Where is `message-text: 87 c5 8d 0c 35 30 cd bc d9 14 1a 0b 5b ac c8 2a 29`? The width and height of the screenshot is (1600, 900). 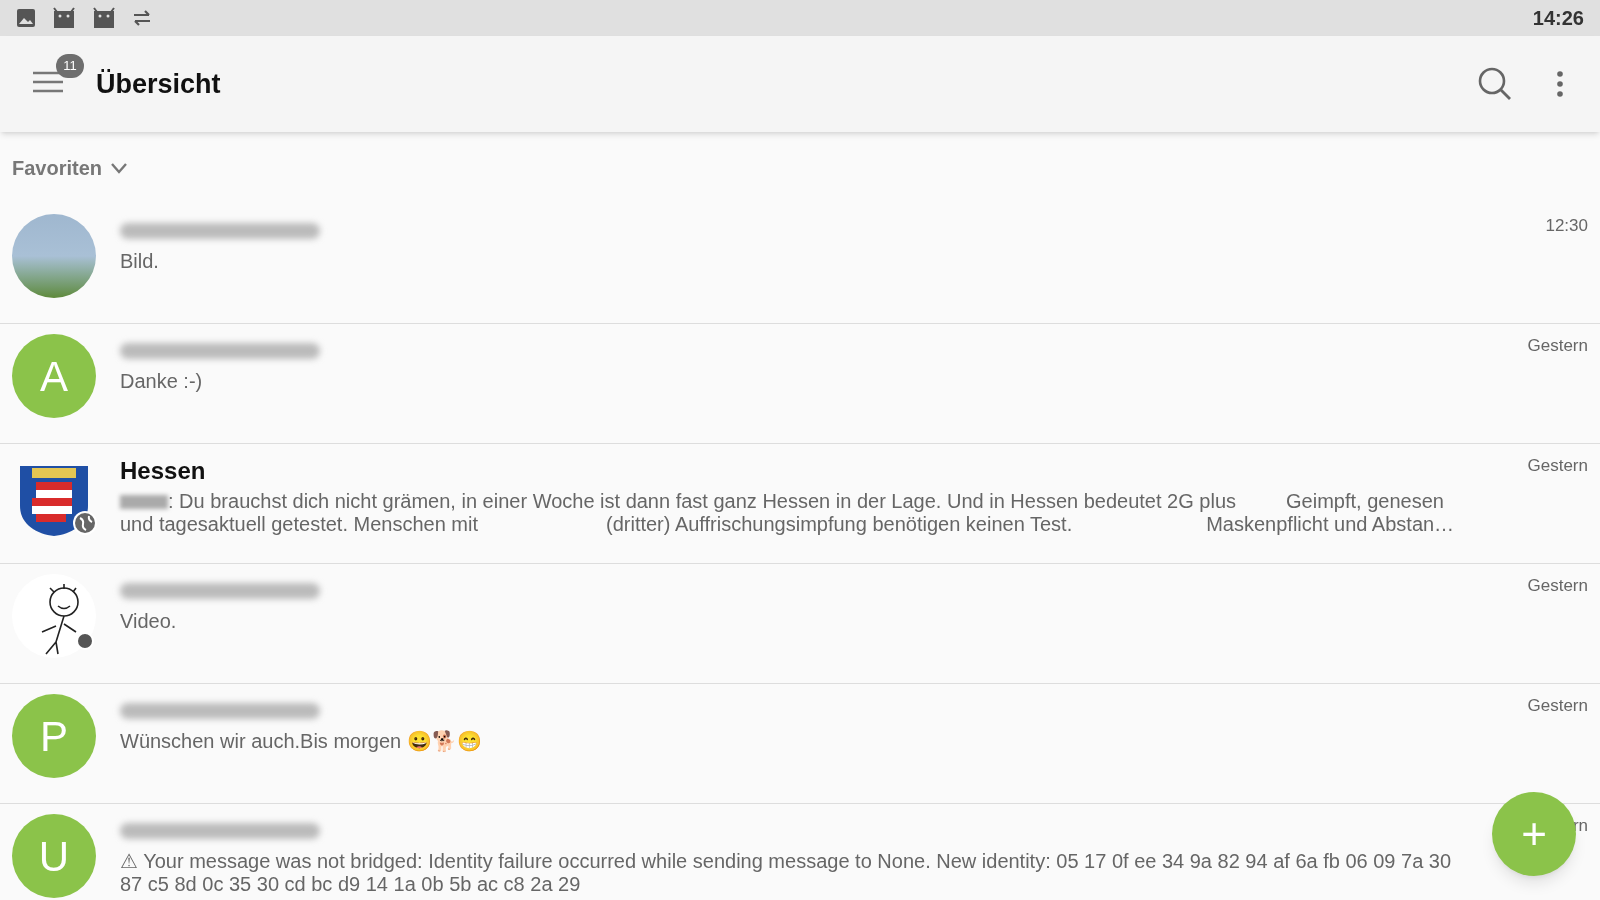 message-text: 87 c5 8d 0c 35 30 cd bc d9 14 1a 0b 5b ac c8 2a 29 is located at coordinates (350, 884).